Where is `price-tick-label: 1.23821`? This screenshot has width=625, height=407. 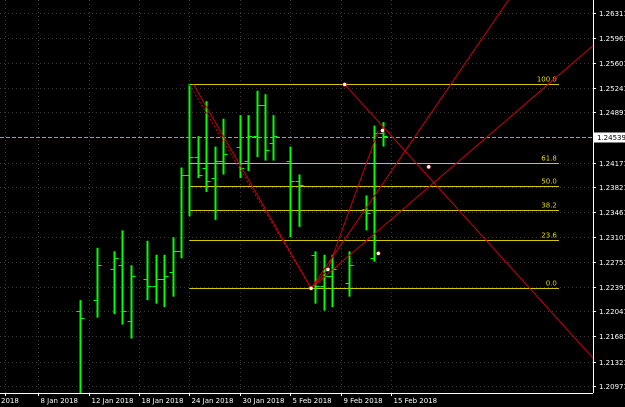 price-tick-label: 1.23821 is located at coordinates (612, 188).